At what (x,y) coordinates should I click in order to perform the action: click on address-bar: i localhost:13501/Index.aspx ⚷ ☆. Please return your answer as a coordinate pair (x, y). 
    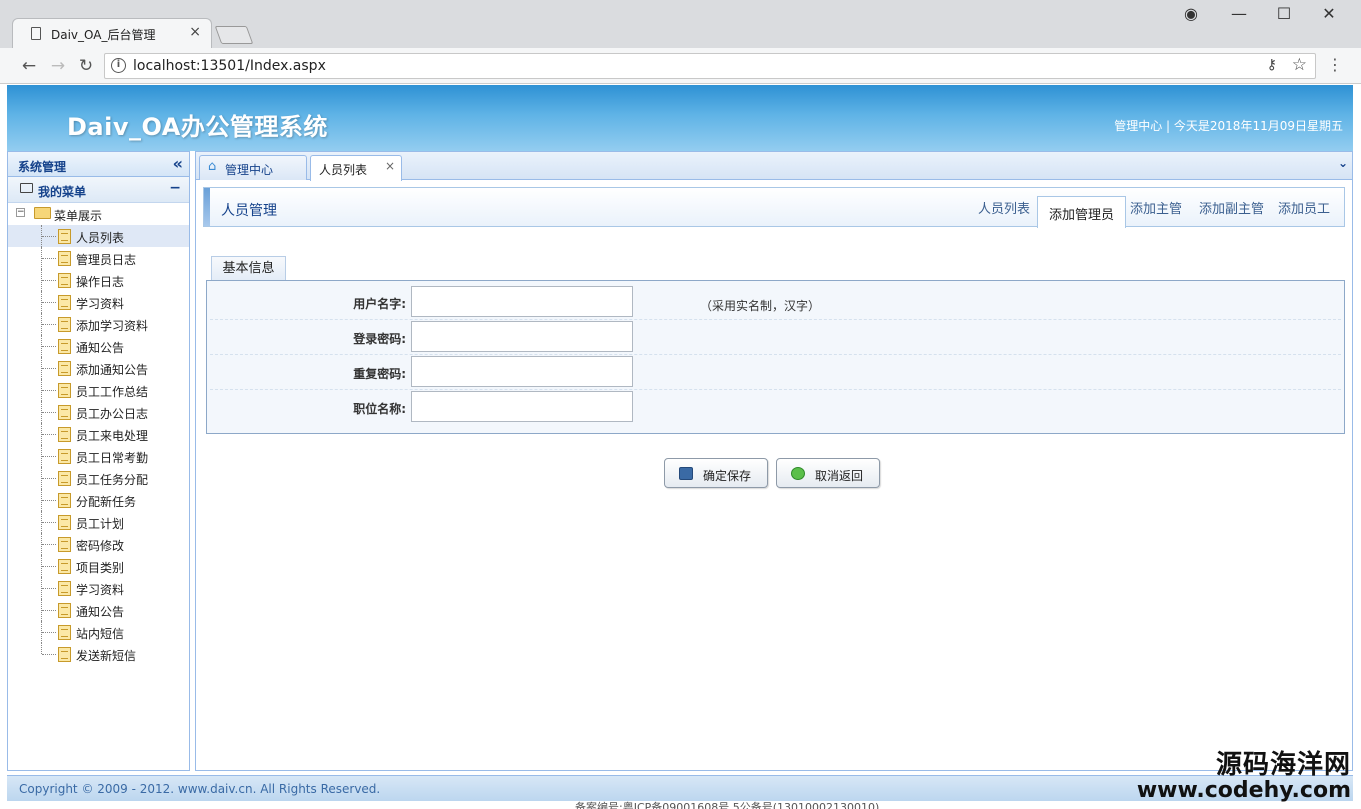
    Looking at the image, I should click on (710, 66).